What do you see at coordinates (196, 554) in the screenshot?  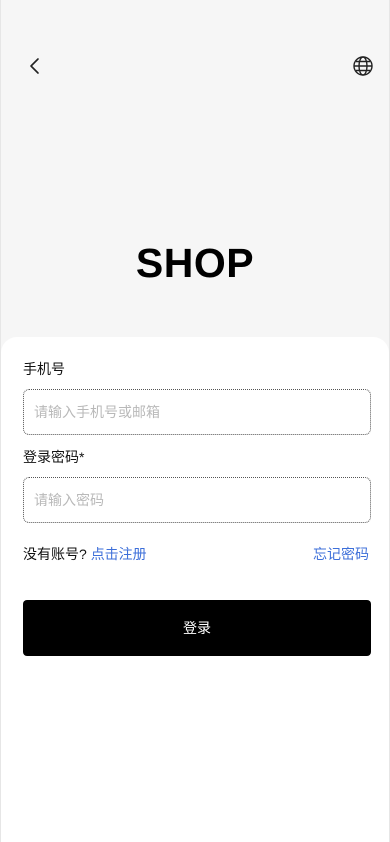 I see `account-links-row: 没有账号? 点击注册 忘记密码` at bounding box center [196, 554].